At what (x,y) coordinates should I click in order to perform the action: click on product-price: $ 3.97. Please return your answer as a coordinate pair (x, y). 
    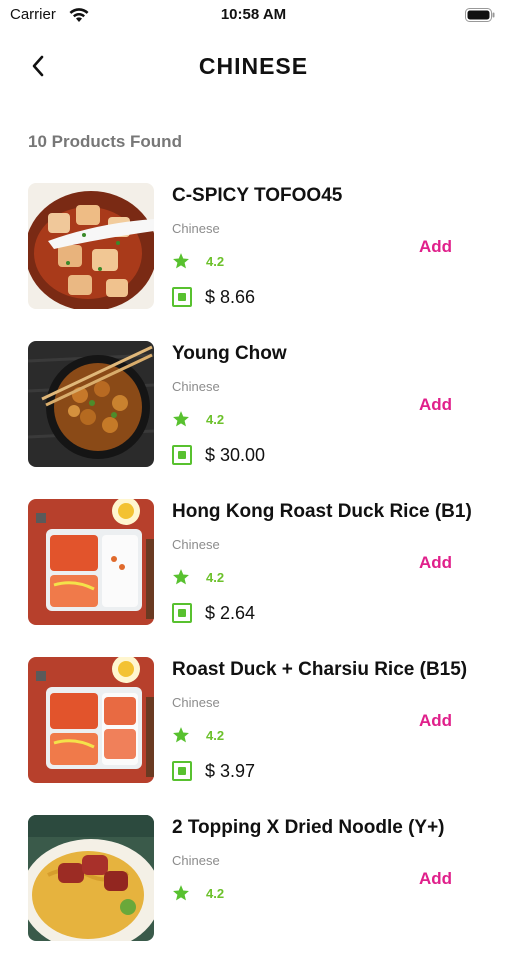
    Looking at the image, I should click on (230, 771).